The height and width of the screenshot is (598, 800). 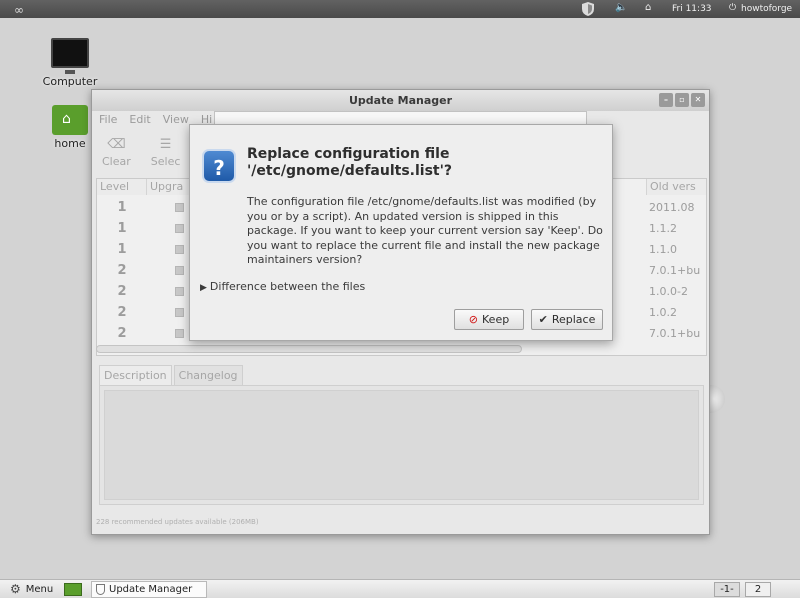 I want to click on keep-button: ⊘ Keep, so click(x=489, y=319).